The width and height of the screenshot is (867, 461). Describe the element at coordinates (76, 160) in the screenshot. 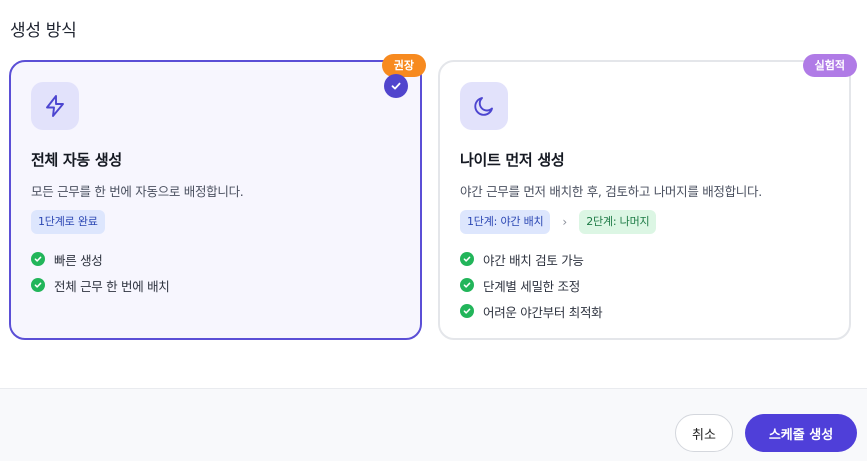

I see `option-title: 전체 자동 생성` at that location.